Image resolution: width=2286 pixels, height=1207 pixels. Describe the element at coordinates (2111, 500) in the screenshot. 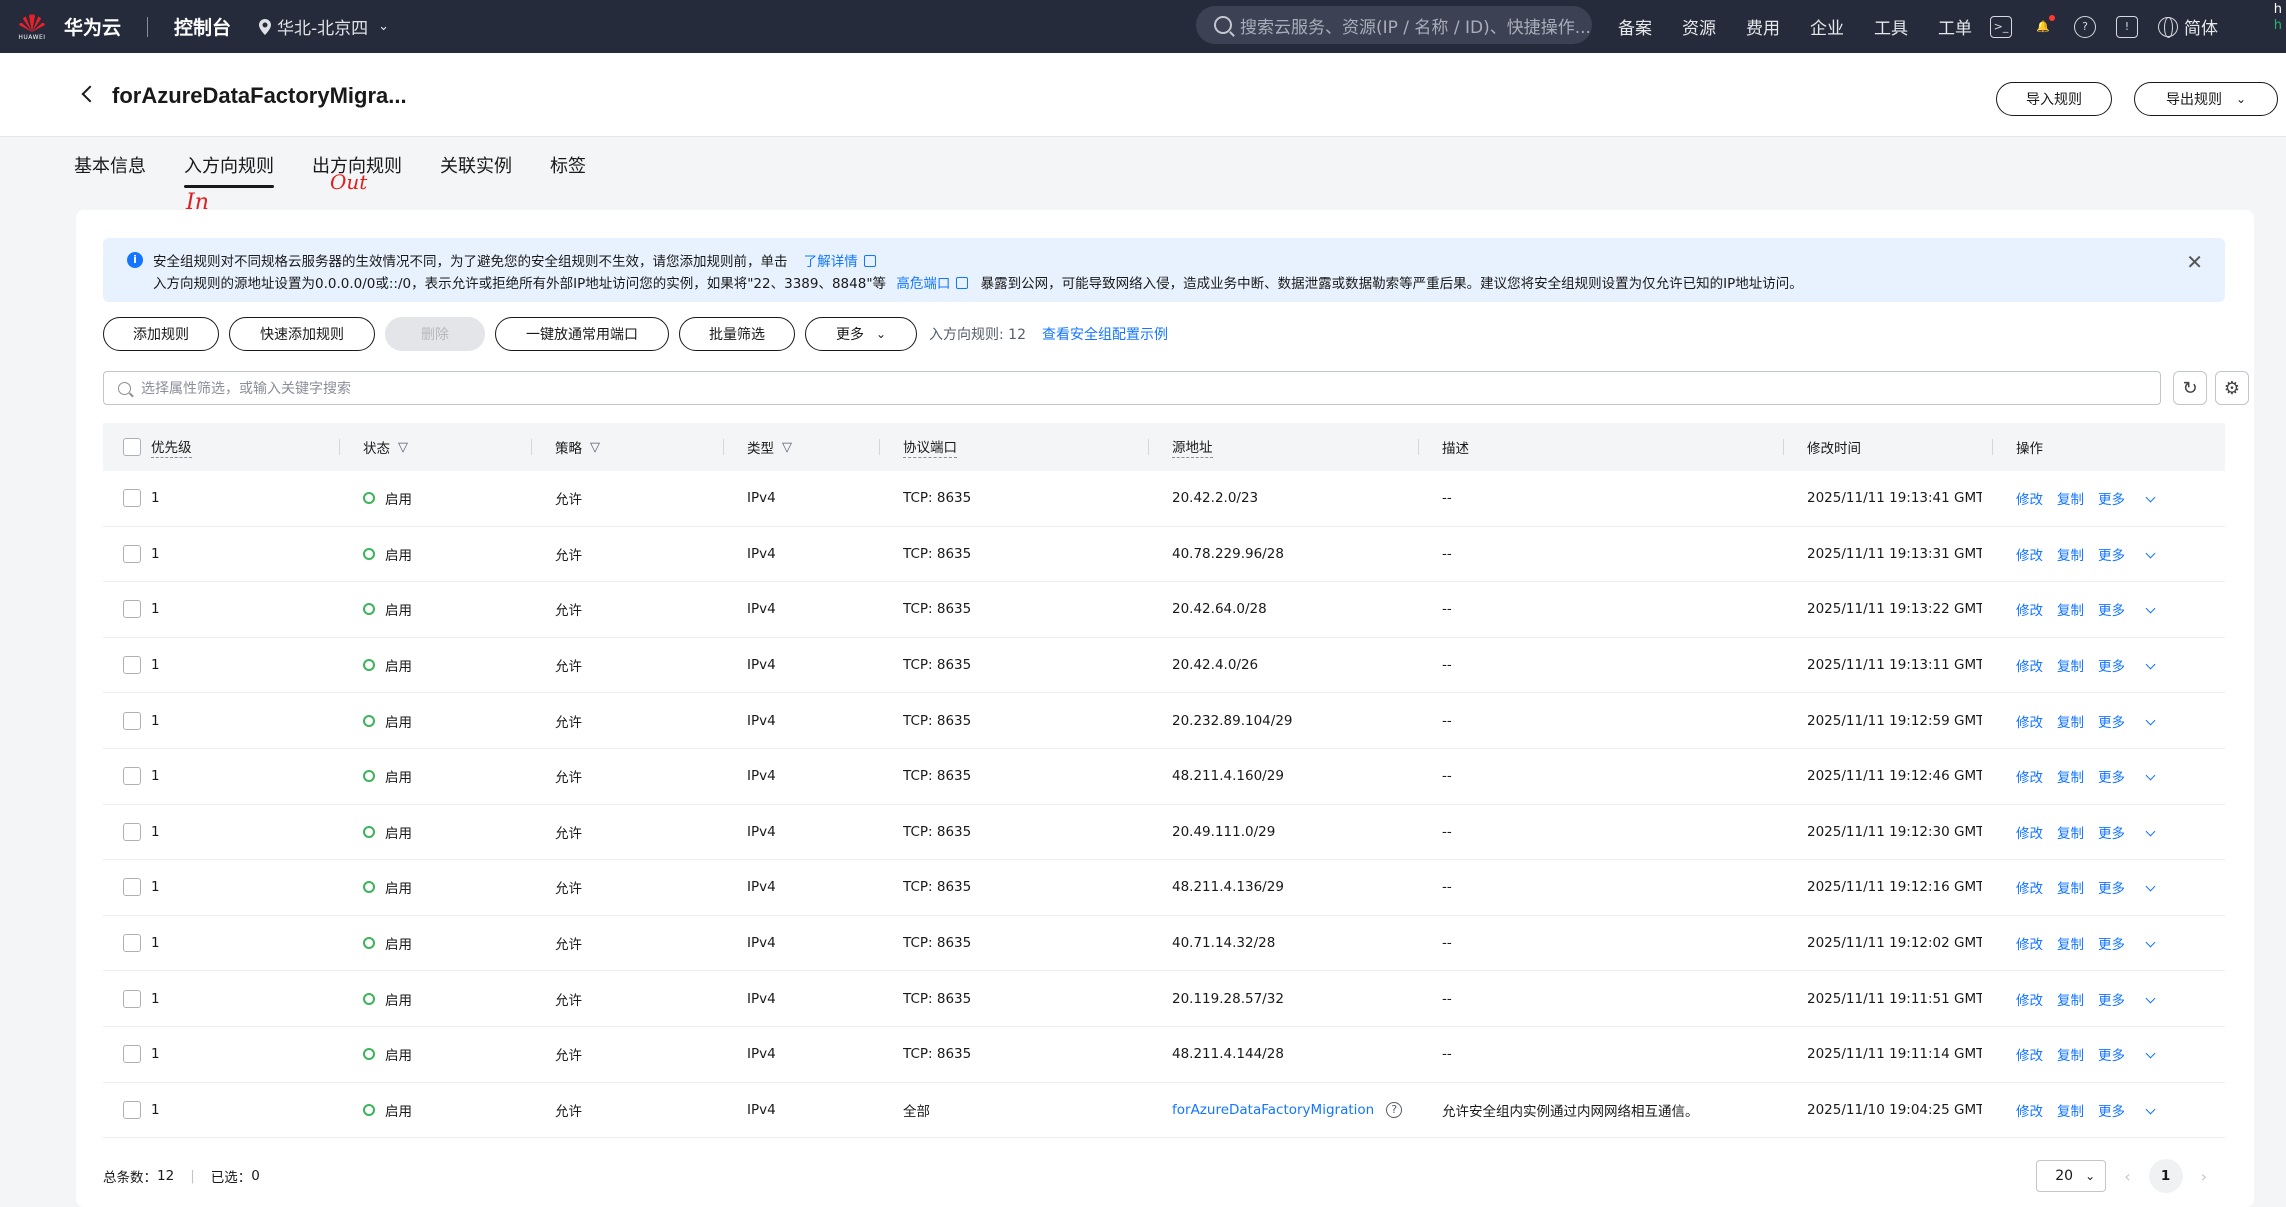

I see `more-label: 更多` at that location.